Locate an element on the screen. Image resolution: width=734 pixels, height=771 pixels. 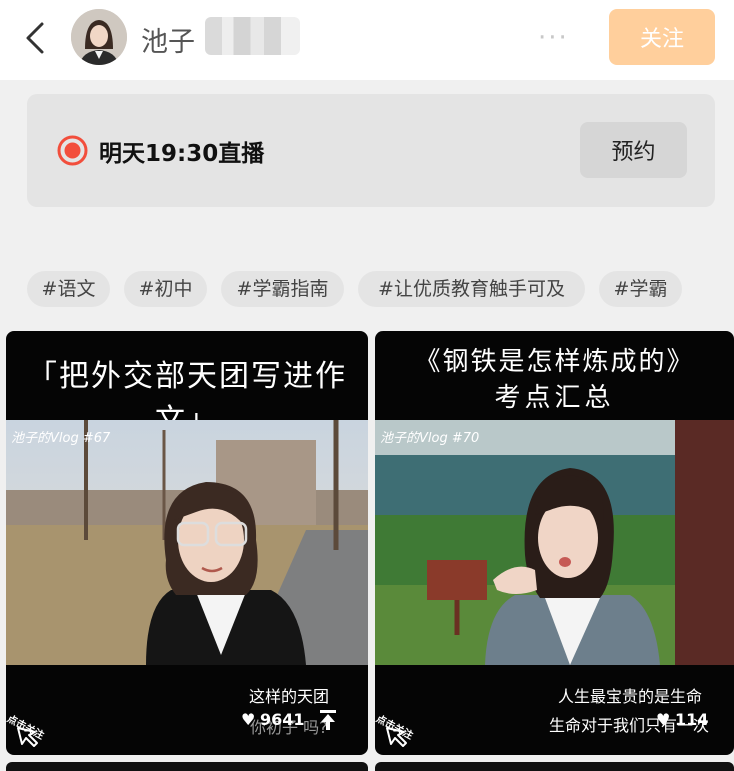
profile-name: 池子 is located at coordinates (168, 42).